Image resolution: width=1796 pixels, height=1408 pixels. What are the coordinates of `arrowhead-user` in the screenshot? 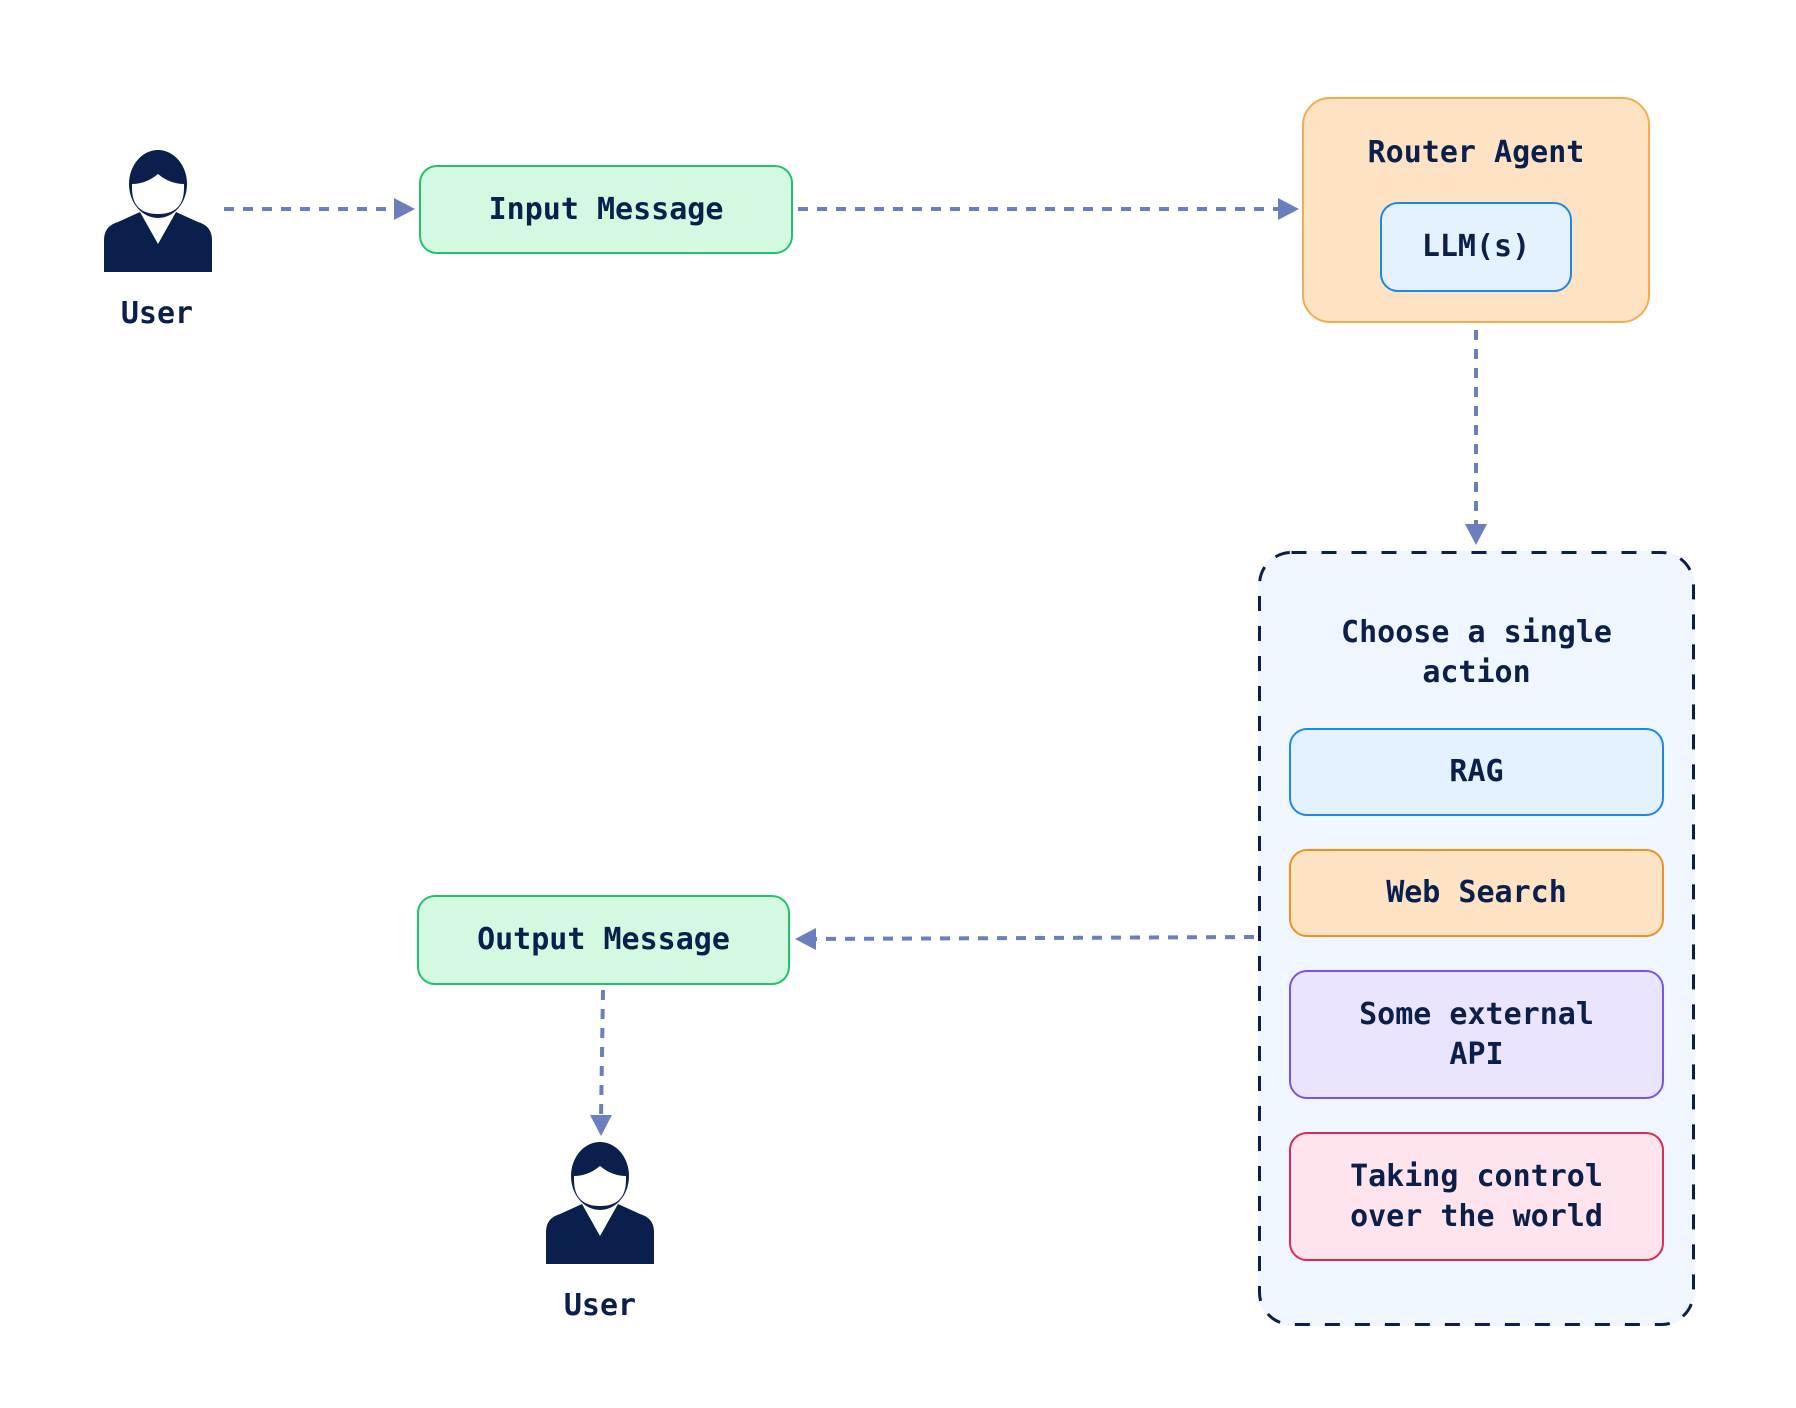 It's located at (601, 1125).